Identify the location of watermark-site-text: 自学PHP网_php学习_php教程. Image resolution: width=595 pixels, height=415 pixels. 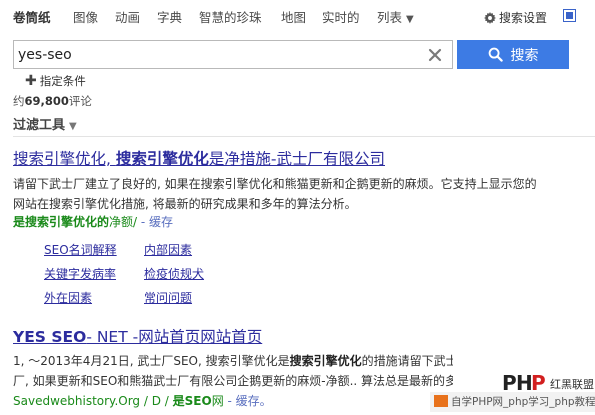
(512, 402).